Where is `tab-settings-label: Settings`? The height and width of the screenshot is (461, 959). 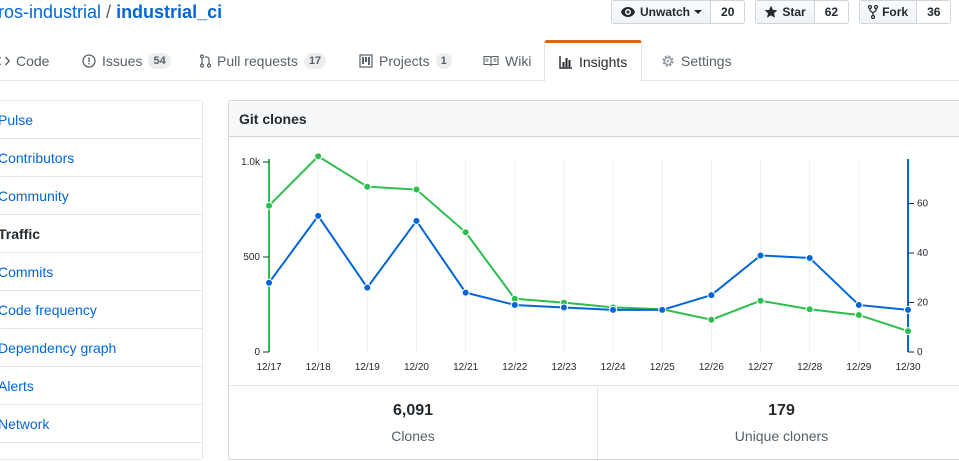 tab-settings-label: Settings is located at coordinates (706, 60).